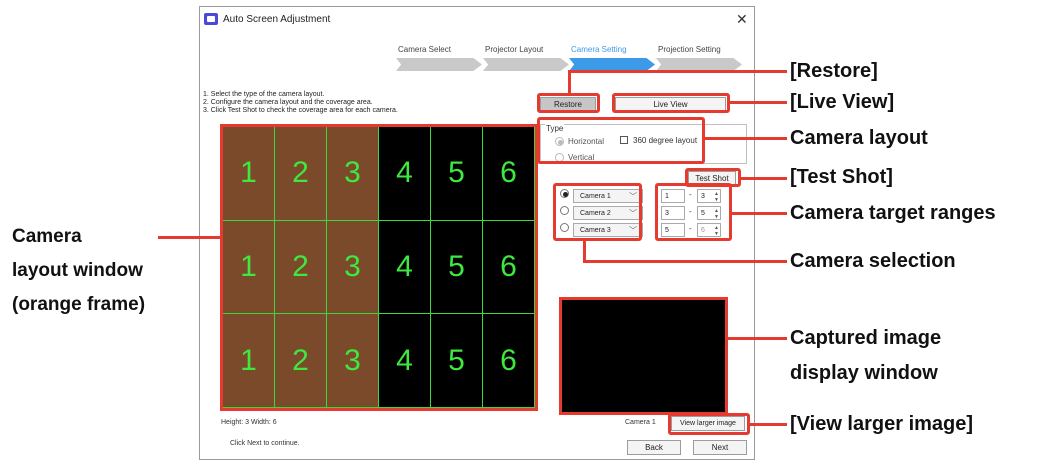 Image resolution: width=1039 pixels, height=460 pixels. Describe the element at coordinates (621, 140) in the screenshot. I see `camera-layout-highlight` at that location.